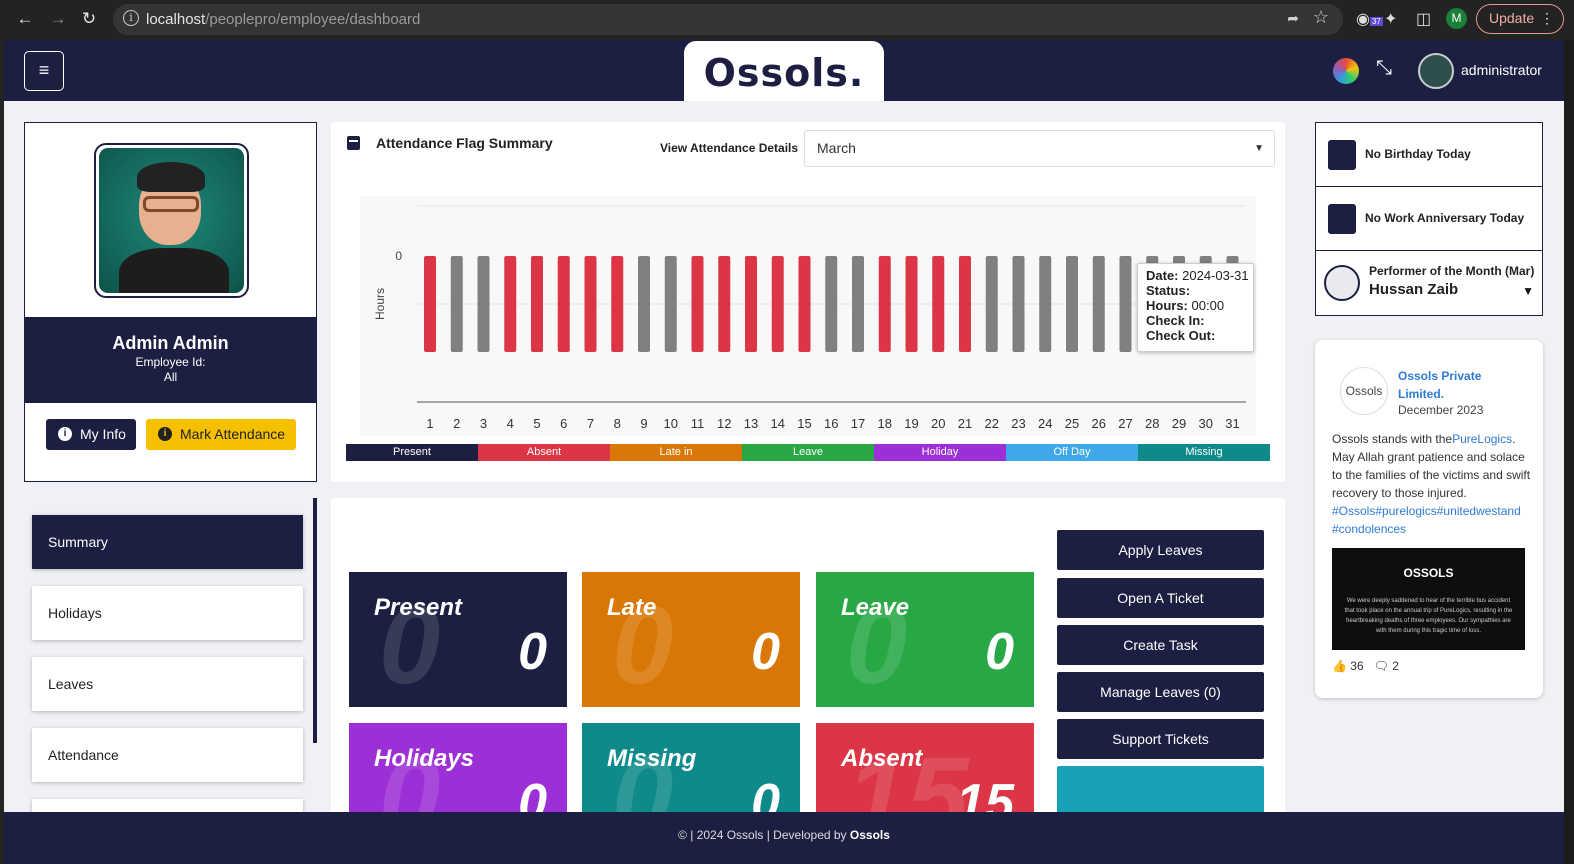 This screenshot has height=864, width=1574. Describe the element at coordinates (1501, 70) in the screenshot. I see `user-name: administrator` at that location.